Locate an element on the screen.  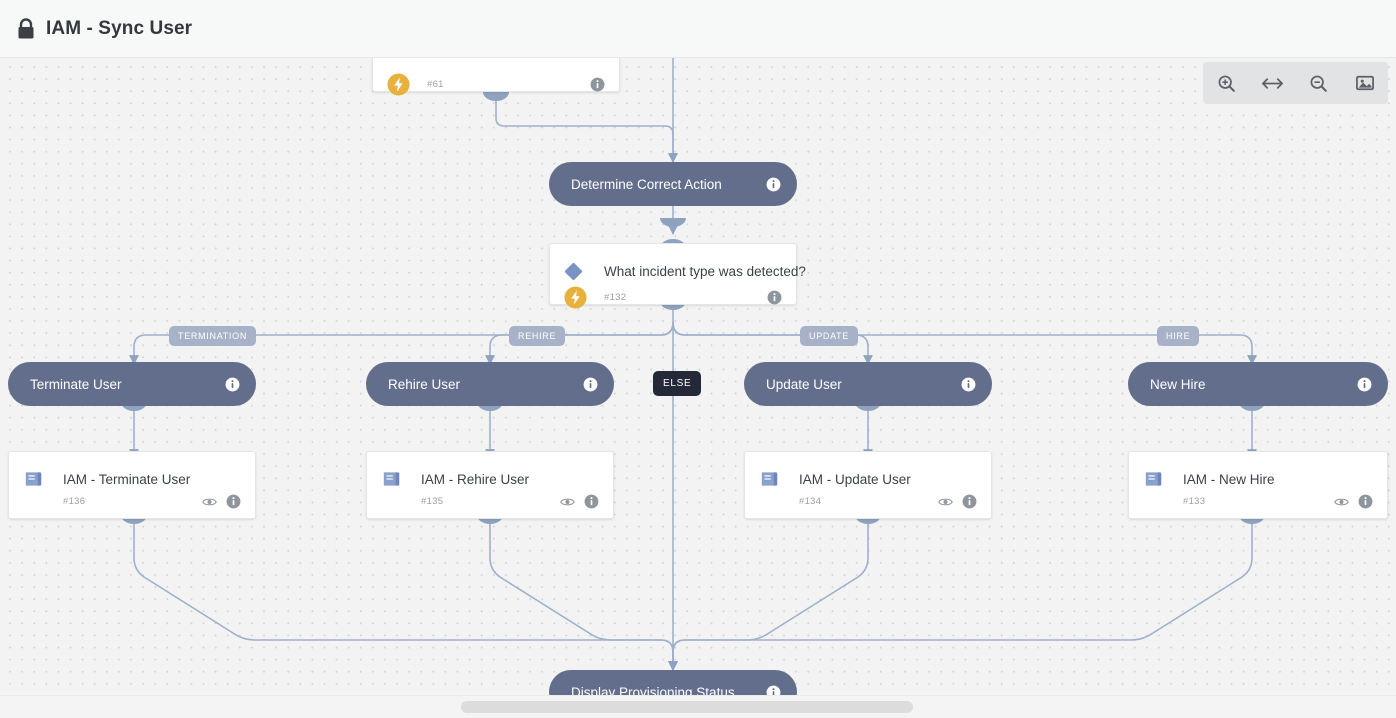
subflow-title: IAM - Rehire User is located at coordinates (475, 479).